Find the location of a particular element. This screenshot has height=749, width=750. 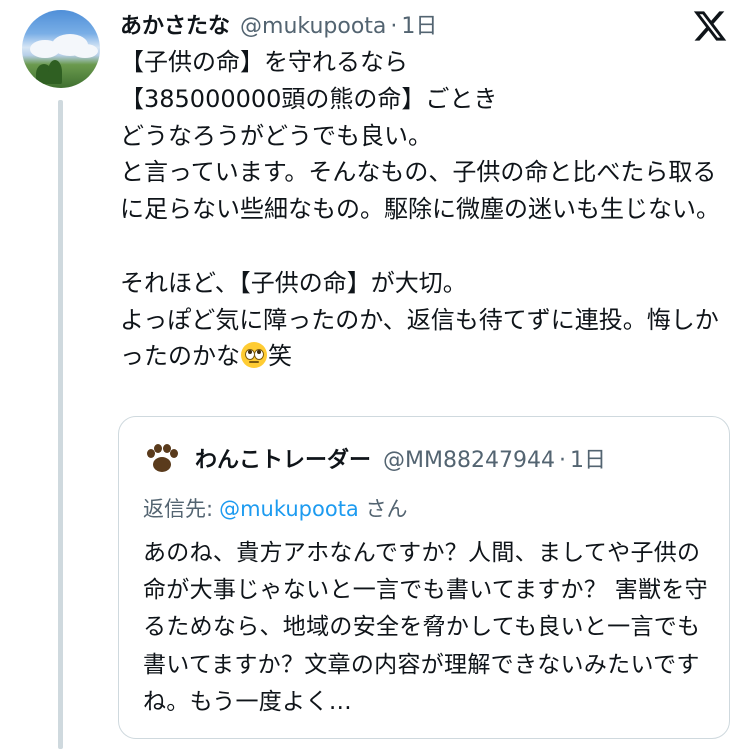

x-logo-icon is located at coordinates (710, 26).